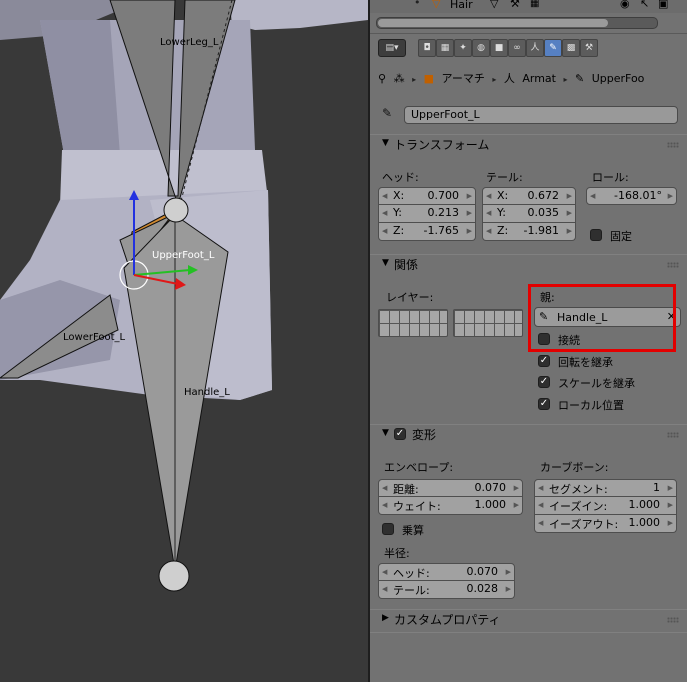 This screenshot has width=687, height=682. Describe the element at coordinates (424, 435) in the screenshot. I see `panel-title: 変形` at that location.